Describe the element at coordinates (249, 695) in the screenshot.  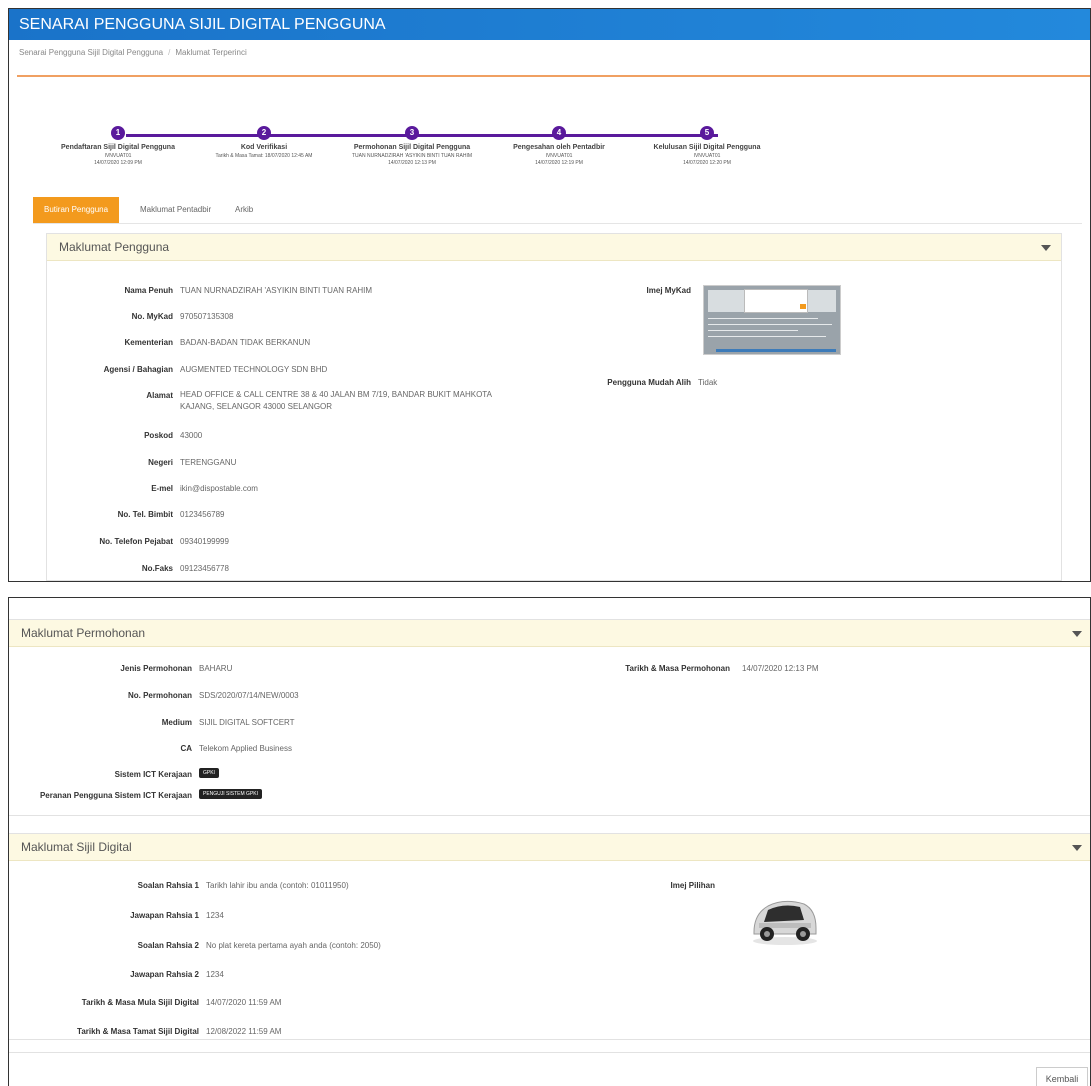
I see `field-value: SDS/2020/07/14/NEW/0003` at that location.